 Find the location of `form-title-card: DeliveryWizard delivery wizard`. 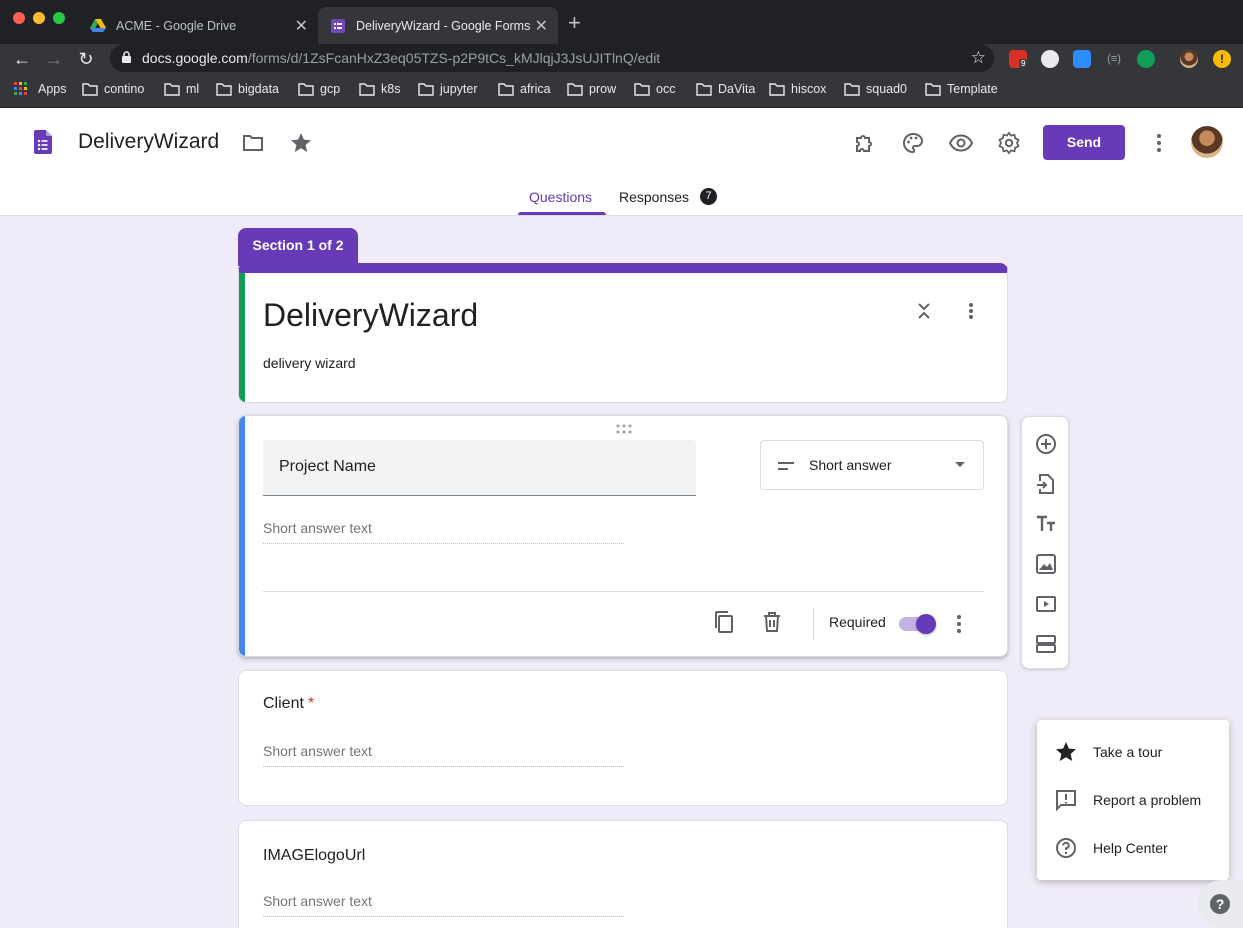

form-title-card: DeliveryWizard delivery wizard is located at coordinates (623, 333).